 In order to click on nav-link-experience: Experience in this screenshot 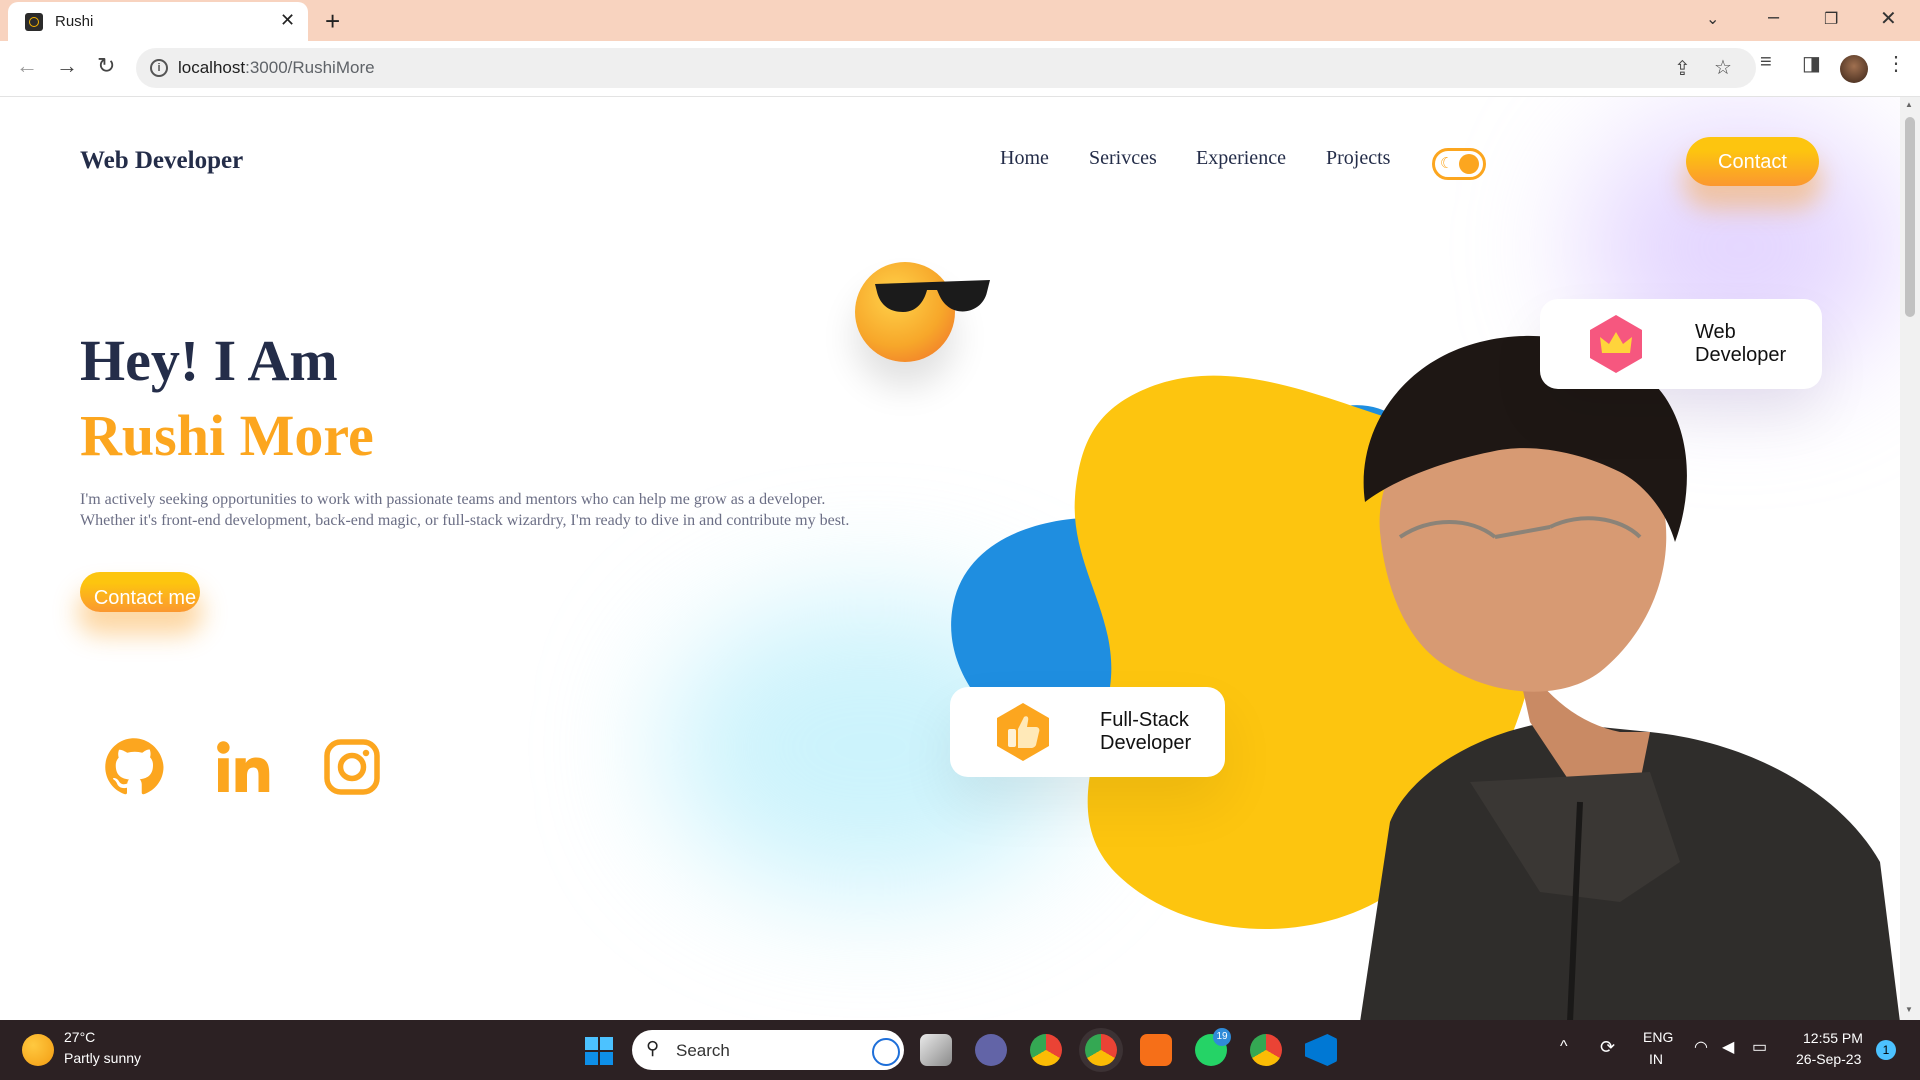, I will do `click(1241, 158)`.